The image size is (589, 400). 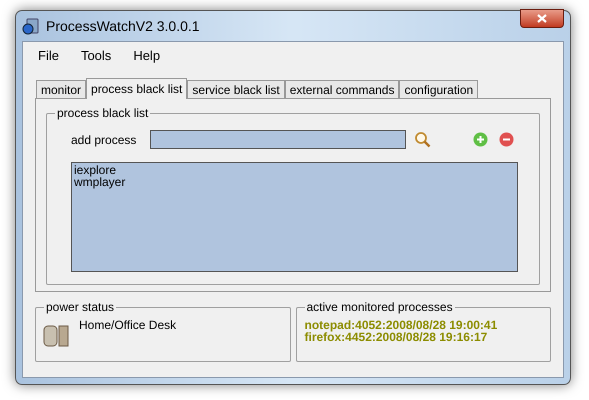 What do you see at coordinates (61, 89) in the screenshot?
I see `tab: monitor` at bounding box center [61, 89].